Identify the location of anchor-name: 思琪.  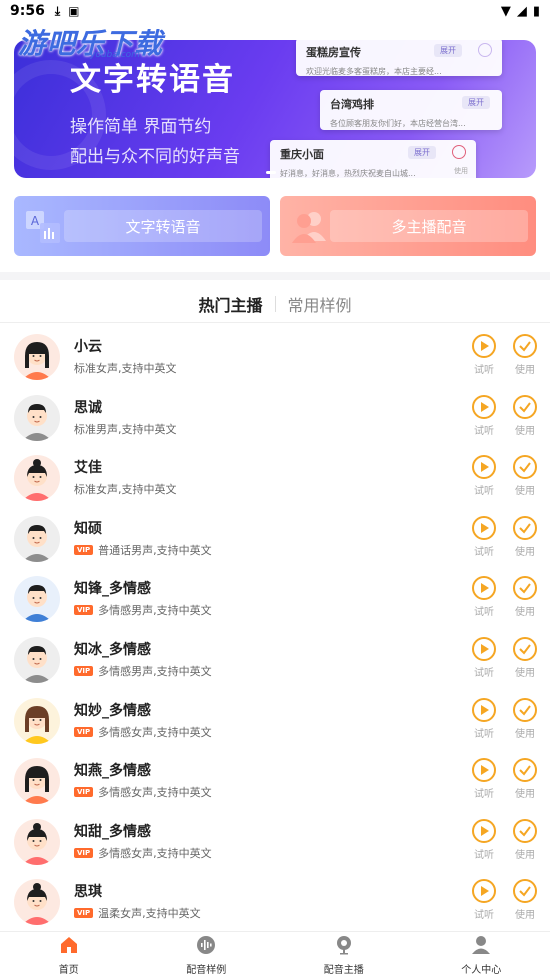
(88, 892).